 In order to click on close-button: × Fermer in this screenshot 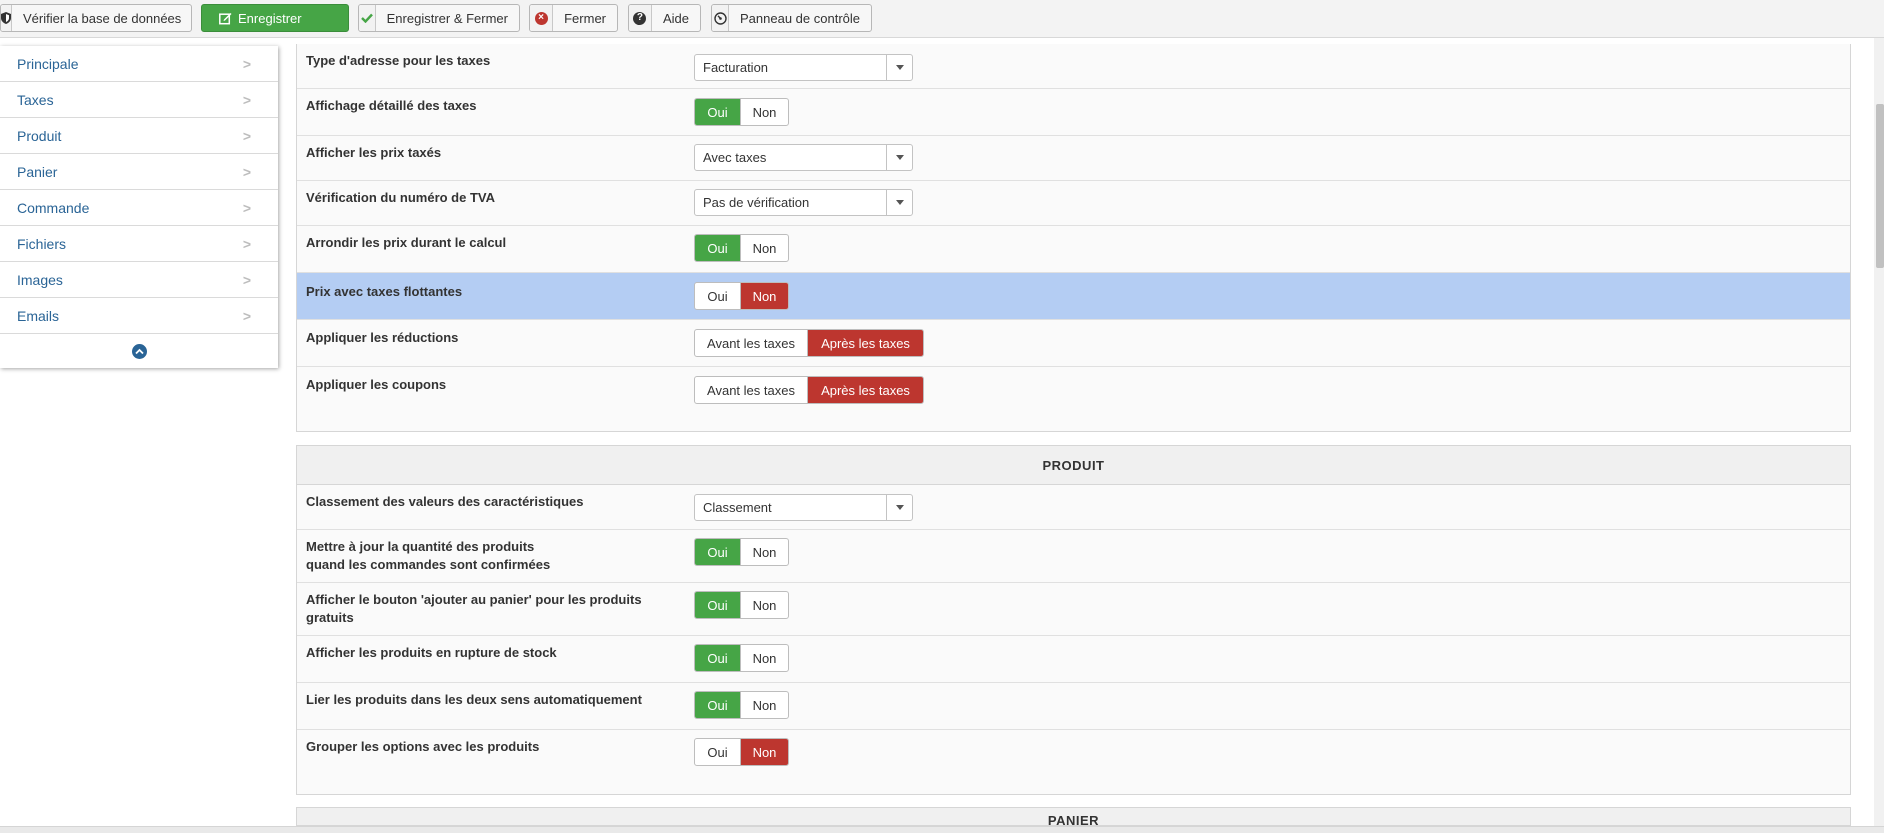, I will do `click(573, 18)`.